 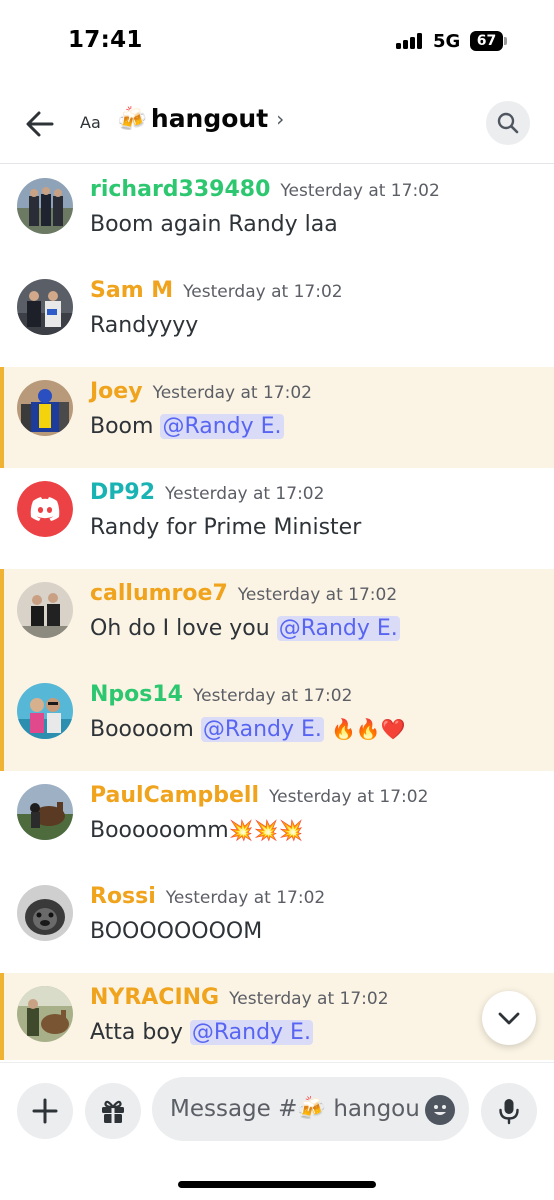 What do you see at coordinates (277, 922) in the screenshot?
I see `message: Rossi Yesterday at 17:02 BOOOOOOOOM` at bounding box center [277, 922].